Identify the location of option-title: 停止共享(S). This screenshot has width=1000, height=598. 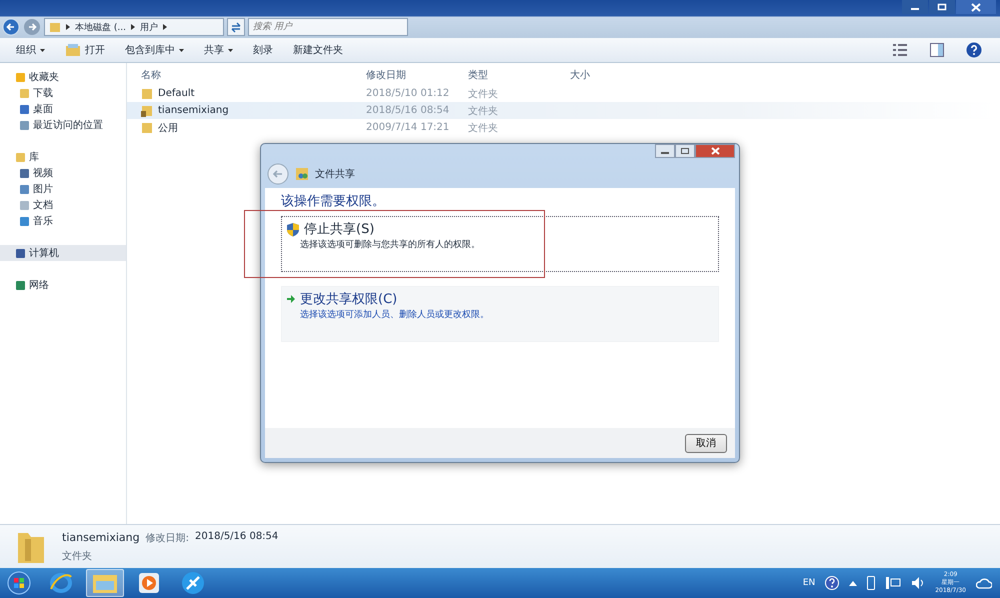
(339, 229).